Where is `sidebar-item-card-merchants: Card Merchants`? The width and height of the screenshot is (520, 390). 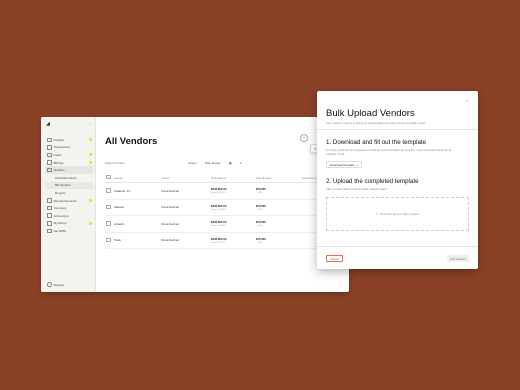 sidebar-item-card-merchants: Card Merchants is located at coordinates (69, 178).